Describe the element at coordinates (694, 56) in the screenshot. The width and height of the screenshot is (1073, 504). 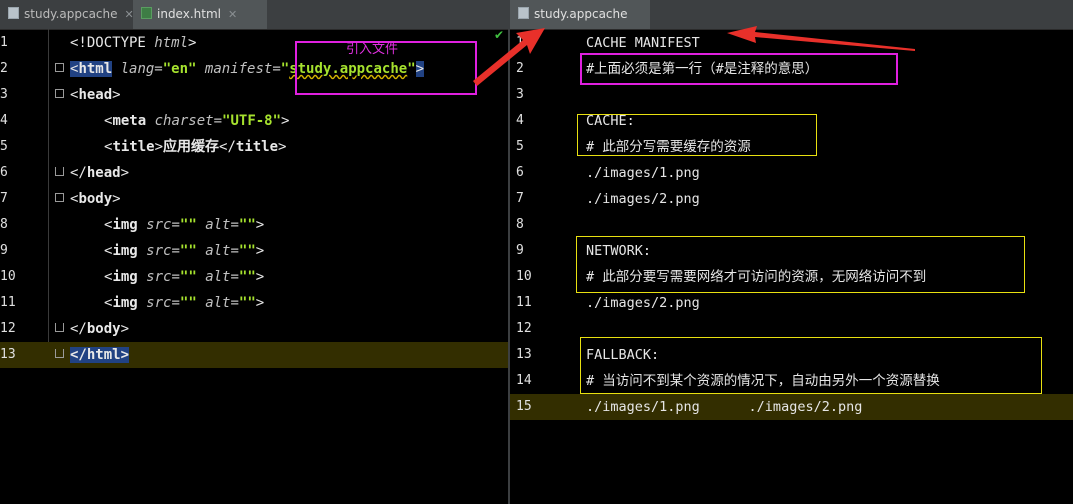
I see `annotation-arrows` at that location.